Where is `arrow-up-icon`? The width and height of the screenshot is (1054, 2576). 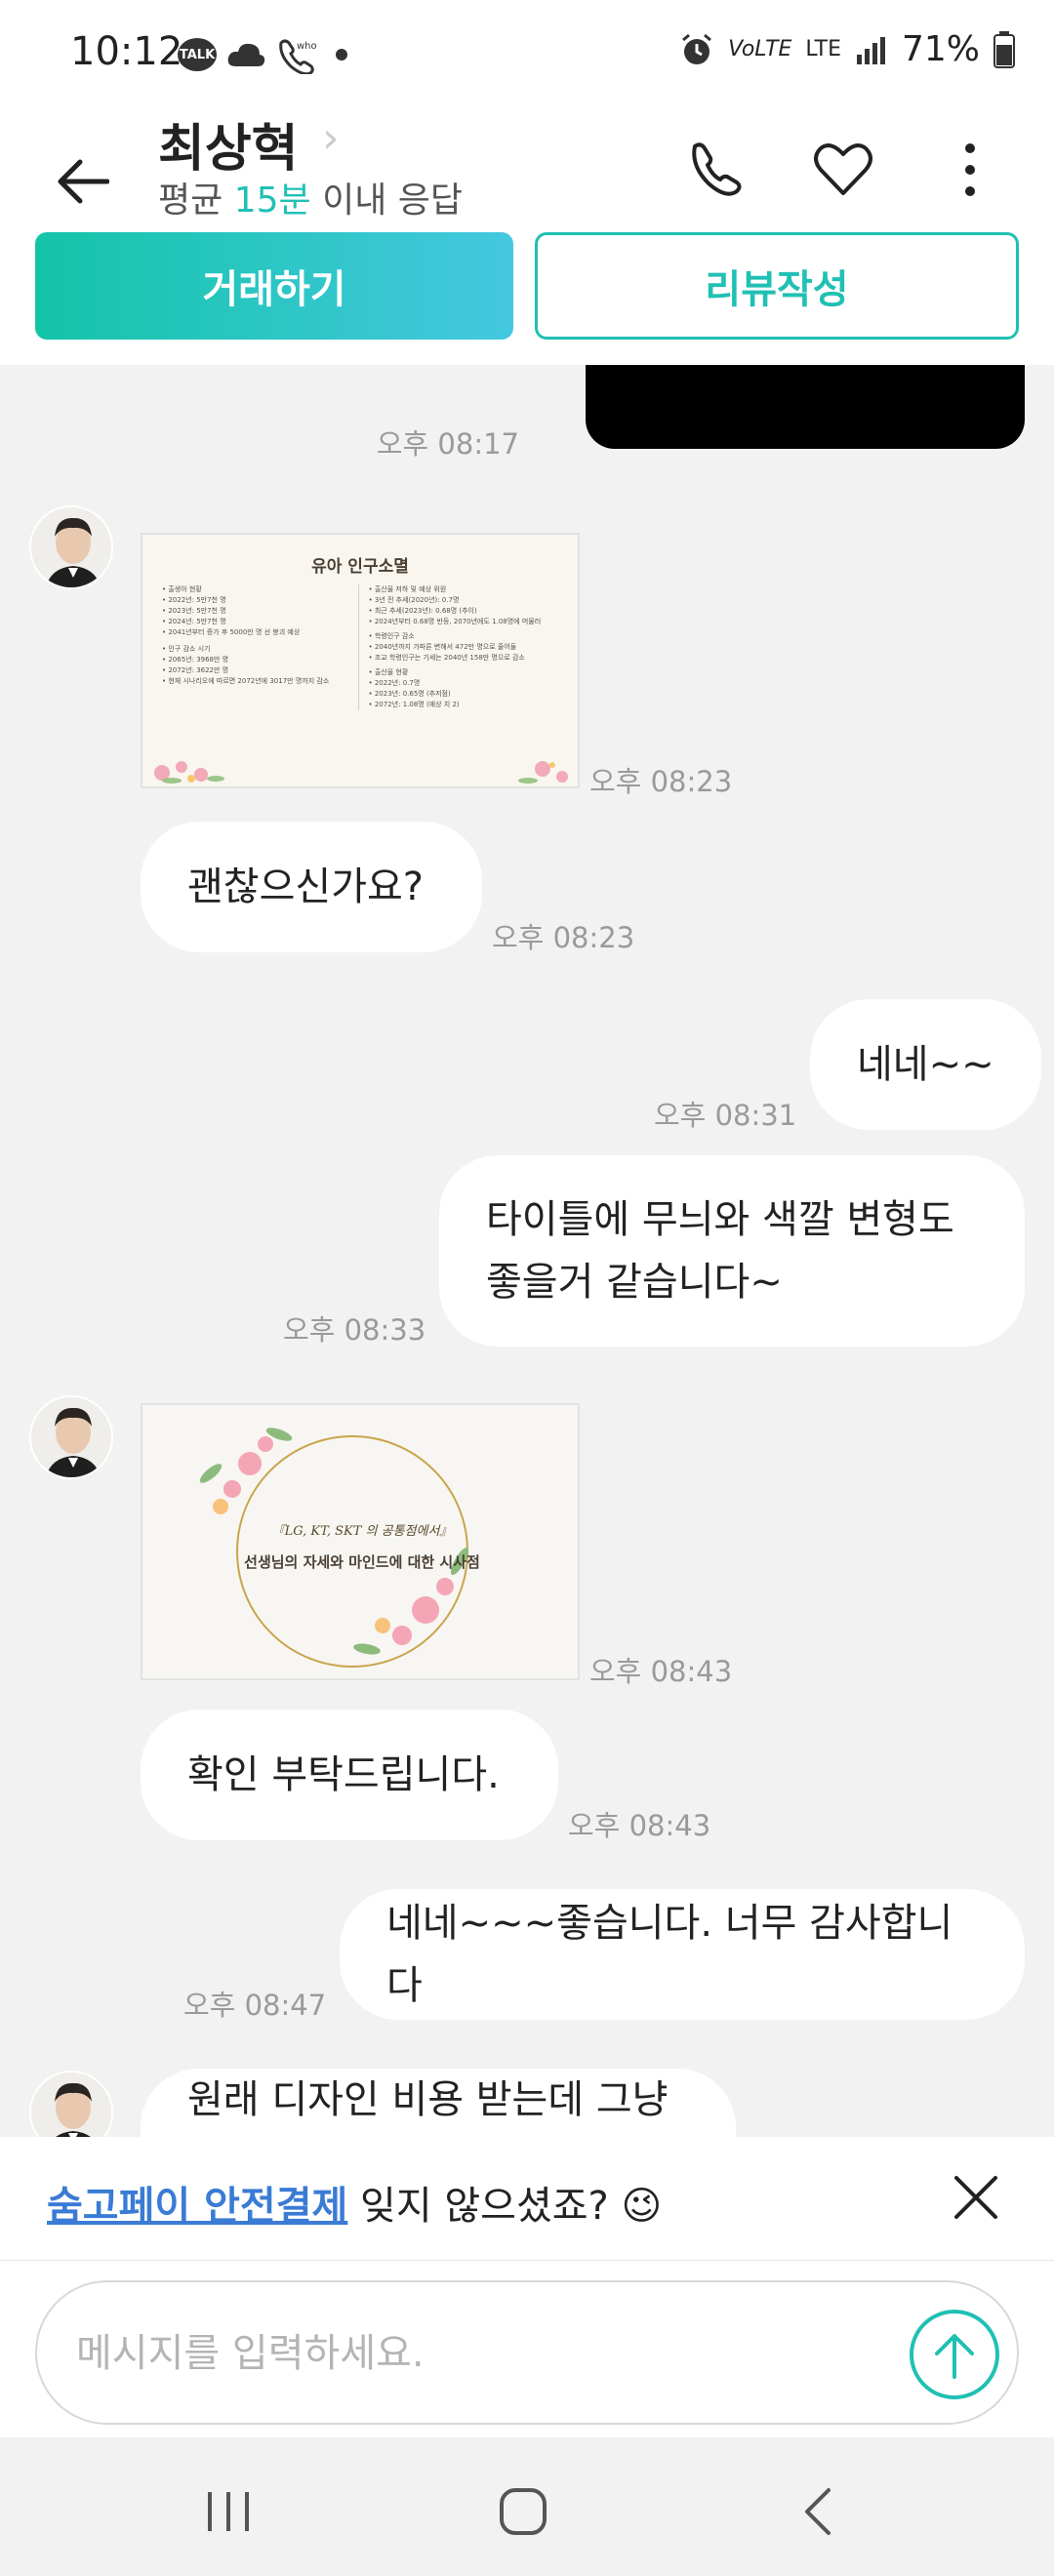 arrow-up-icon is located at coordinates (954, 2356).